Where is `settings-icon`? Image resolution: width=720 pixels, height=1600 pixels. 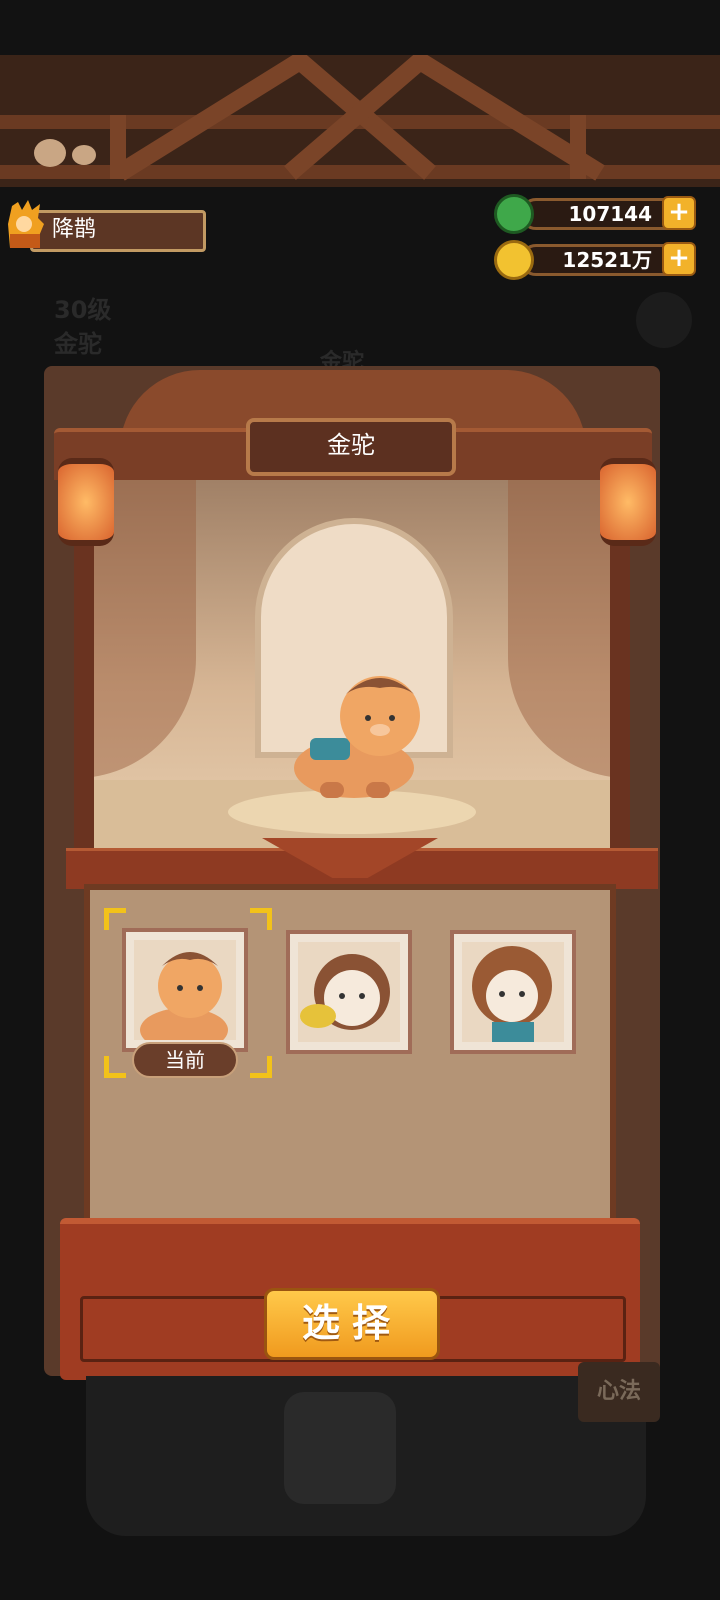
settings-icon is located at coordinates (664, 320).